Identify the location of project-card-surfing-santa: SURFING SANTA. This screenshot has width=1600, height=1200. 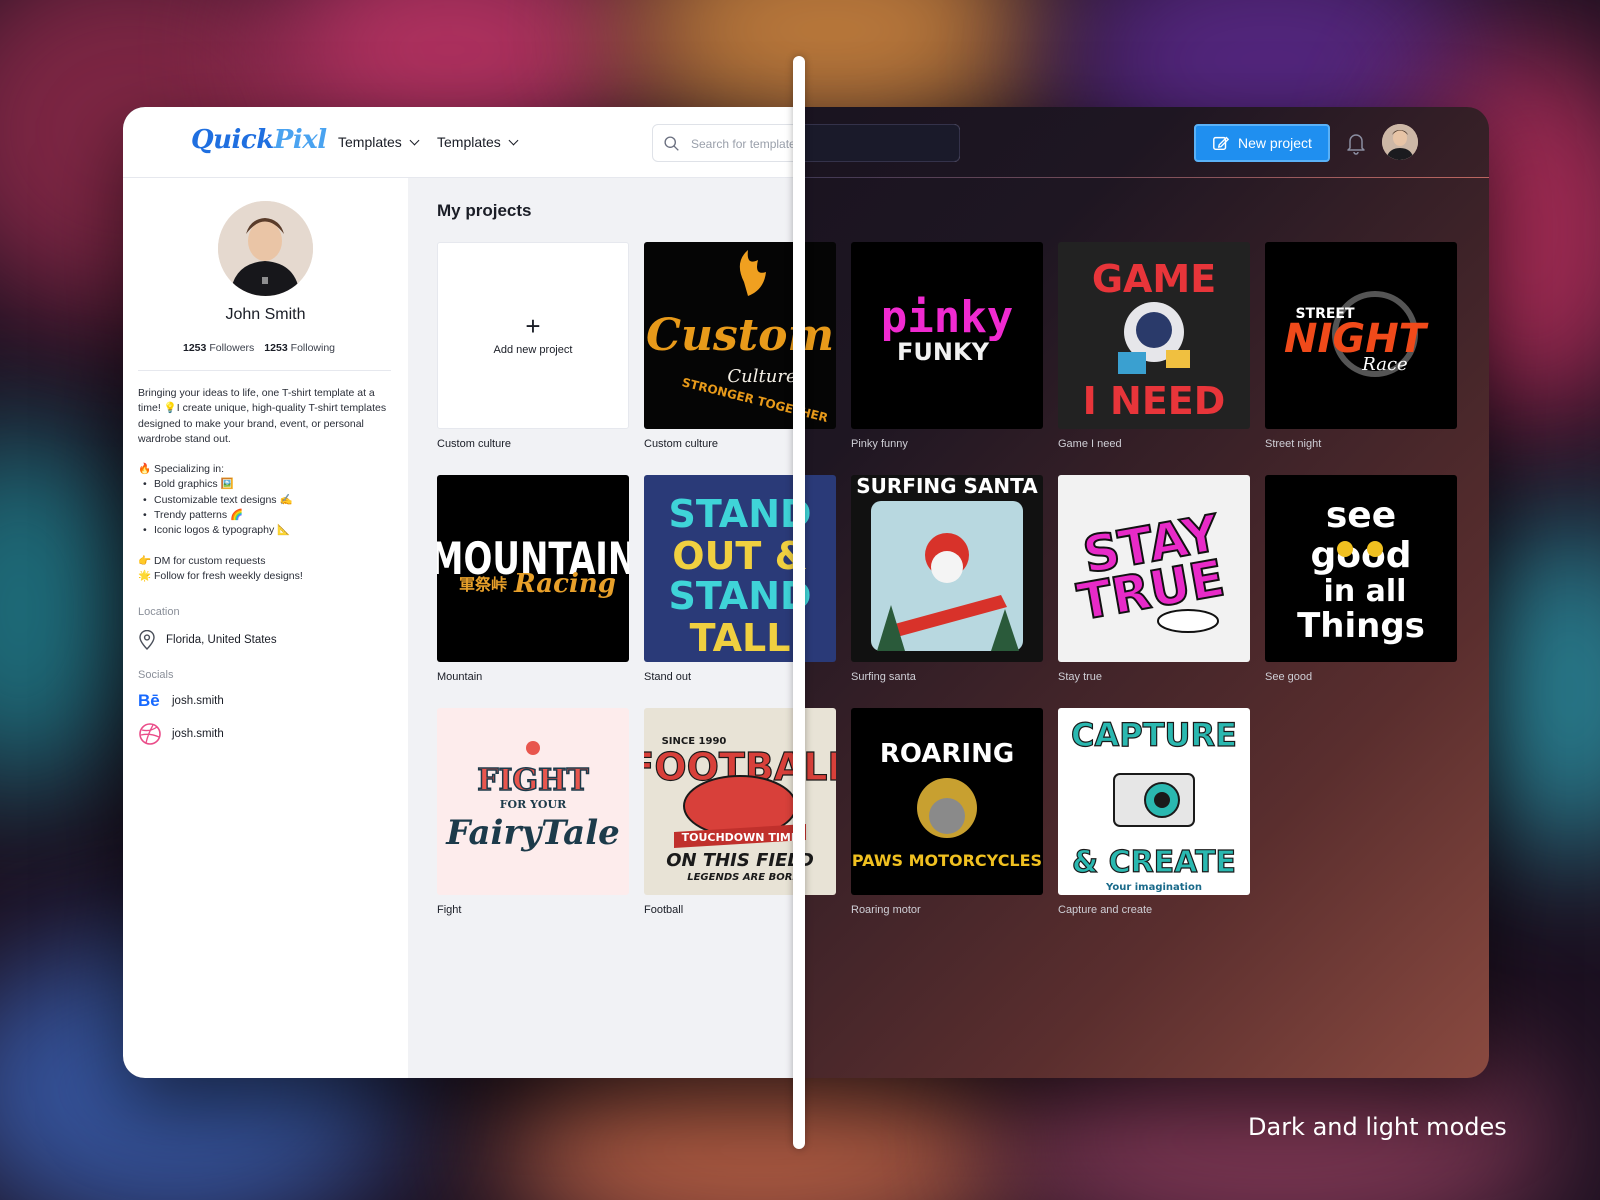
(947, 568).